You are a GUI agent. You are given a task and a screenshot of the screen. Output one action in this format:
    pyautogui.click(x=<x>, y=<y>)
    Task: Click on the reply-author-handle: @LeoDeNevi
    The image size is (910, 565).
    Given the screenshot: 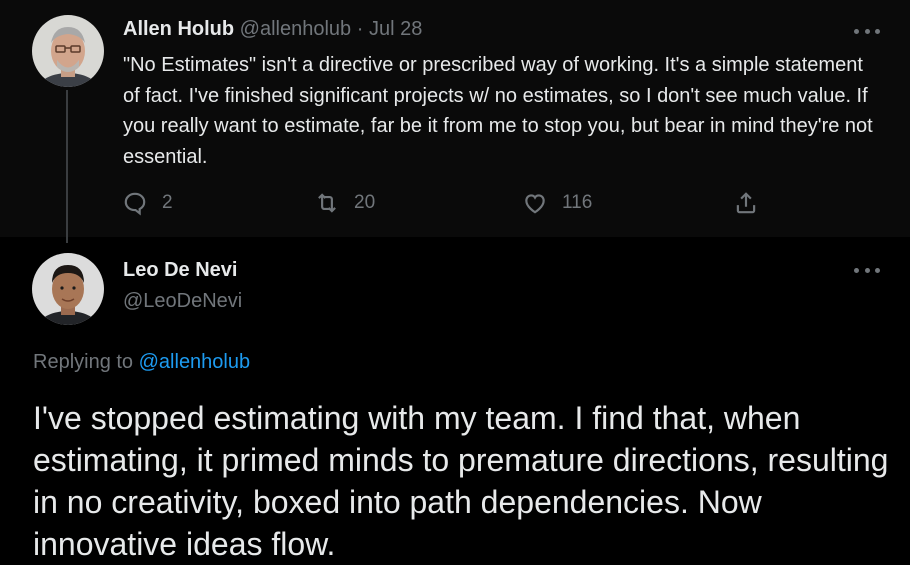 What is the action you would take?
    pyautogui.click(x=182, y=301)
    